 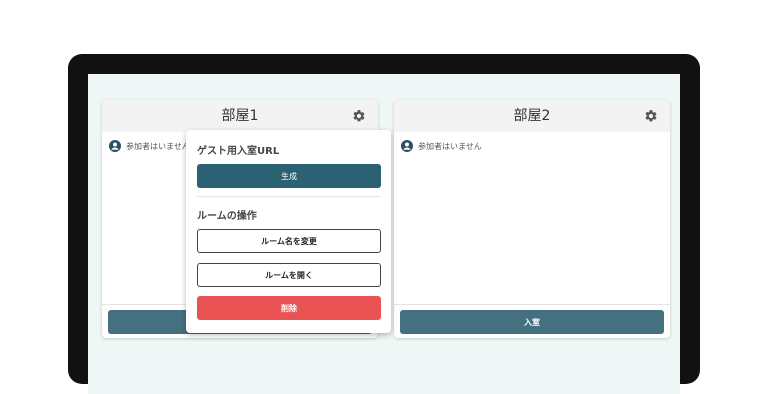 I want to click on room-card-footer: 入室, so click(x=532, y=321).